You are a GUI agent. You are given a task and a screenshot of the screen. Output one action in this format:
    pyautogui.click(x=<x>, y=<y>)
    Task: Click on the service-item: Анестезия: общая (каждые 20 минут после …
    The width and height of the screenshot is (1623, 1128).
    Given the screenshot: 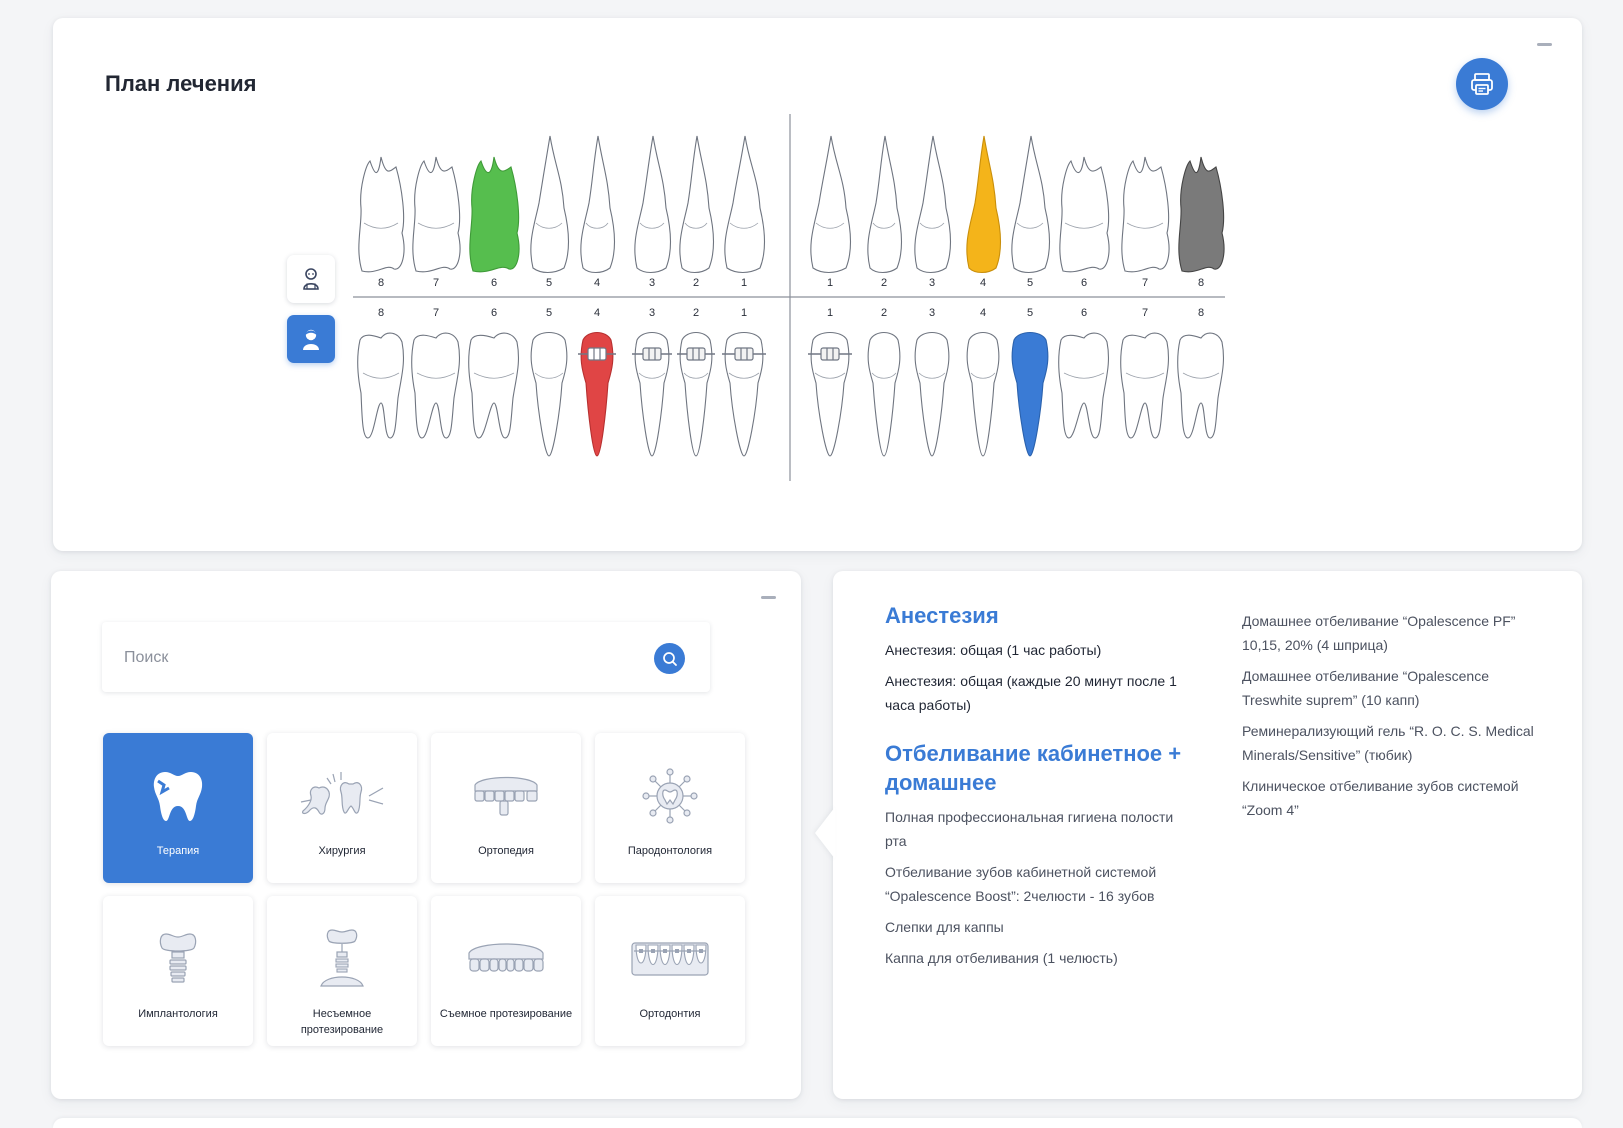 What is the action you would take?
    pyautogui.click(x=1035, y=693)
    